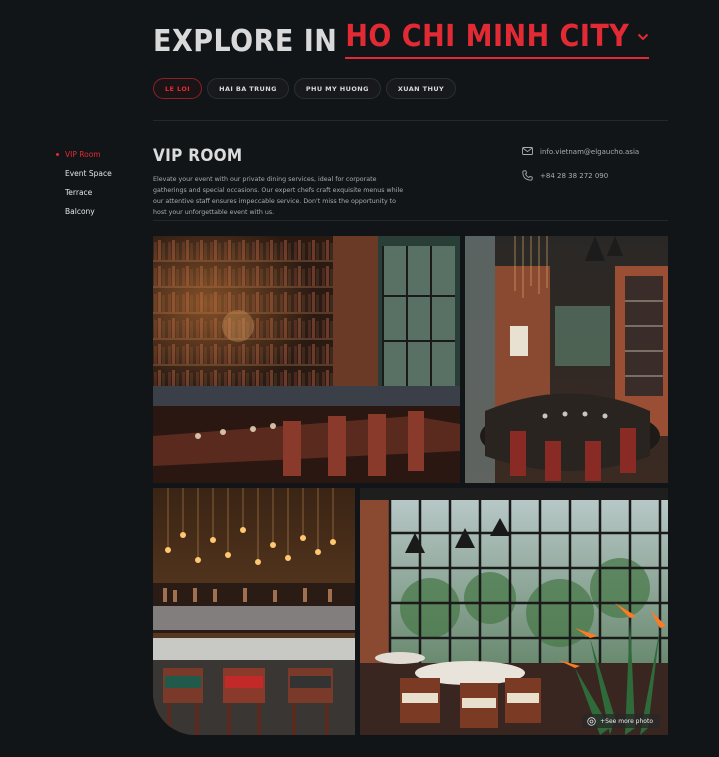 The image size is (719, 757). Describe the element at coordinates (306, 359) in the screenshot. I see `photo-wine-wall-dining` at that location.